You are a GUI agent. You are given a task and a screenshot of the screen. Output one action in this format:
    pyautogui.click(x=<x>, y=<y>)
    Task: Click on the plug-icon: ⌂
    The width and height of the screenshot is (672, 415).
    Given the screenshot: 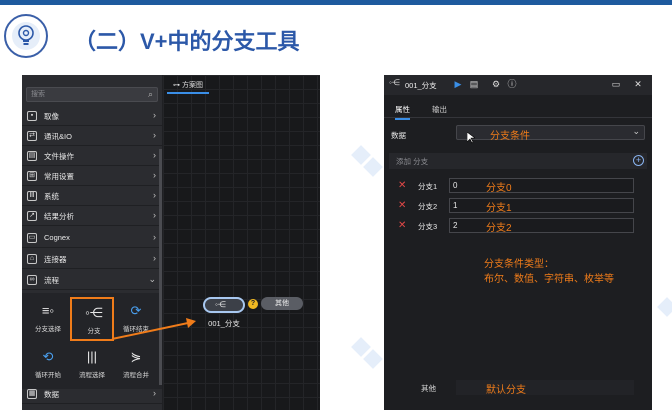 What is the action you would take?
    pyautogui.click(x=32, y=259)
    